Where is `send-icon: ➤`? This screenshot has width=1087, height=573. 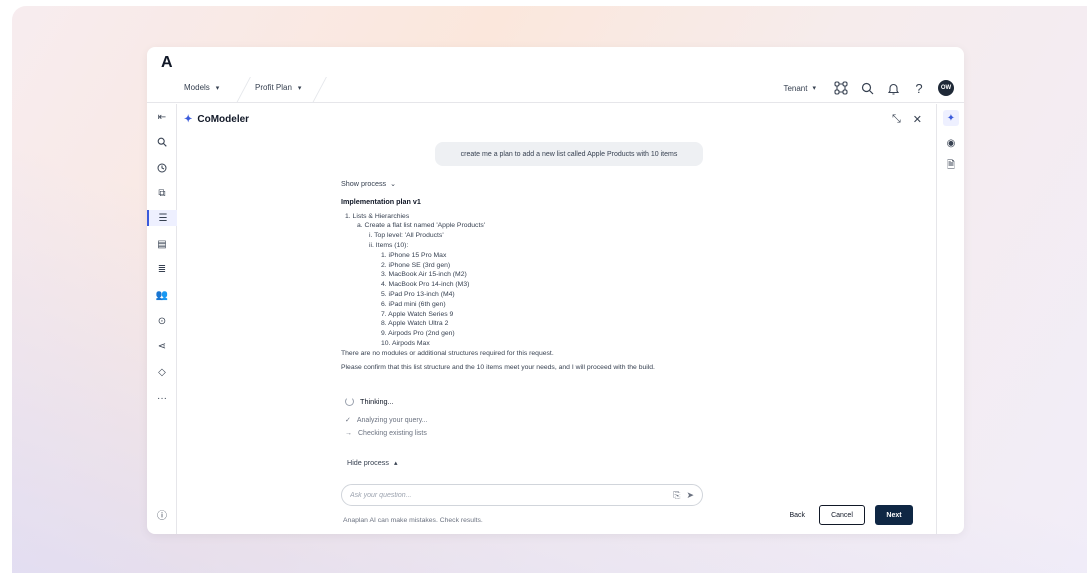
send-icon: ➤ is located at coordinates (690, 495).